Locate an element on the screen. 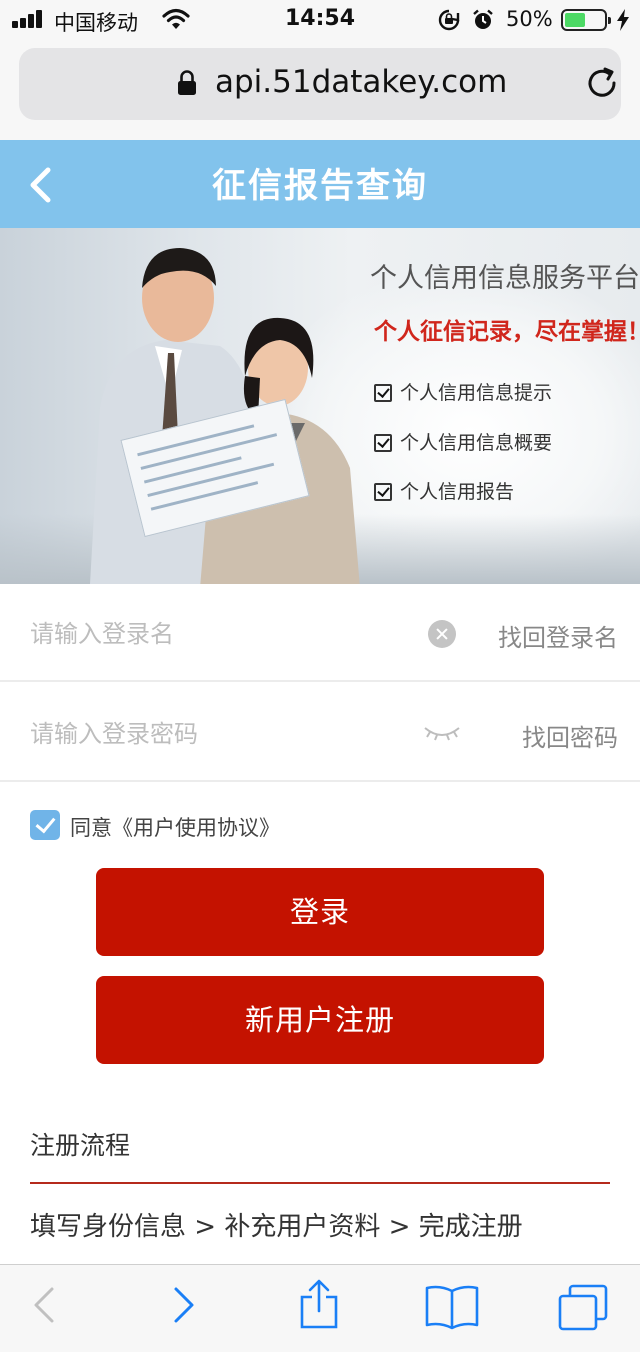  login-button: 登录 is located at coordinates (320, 912).